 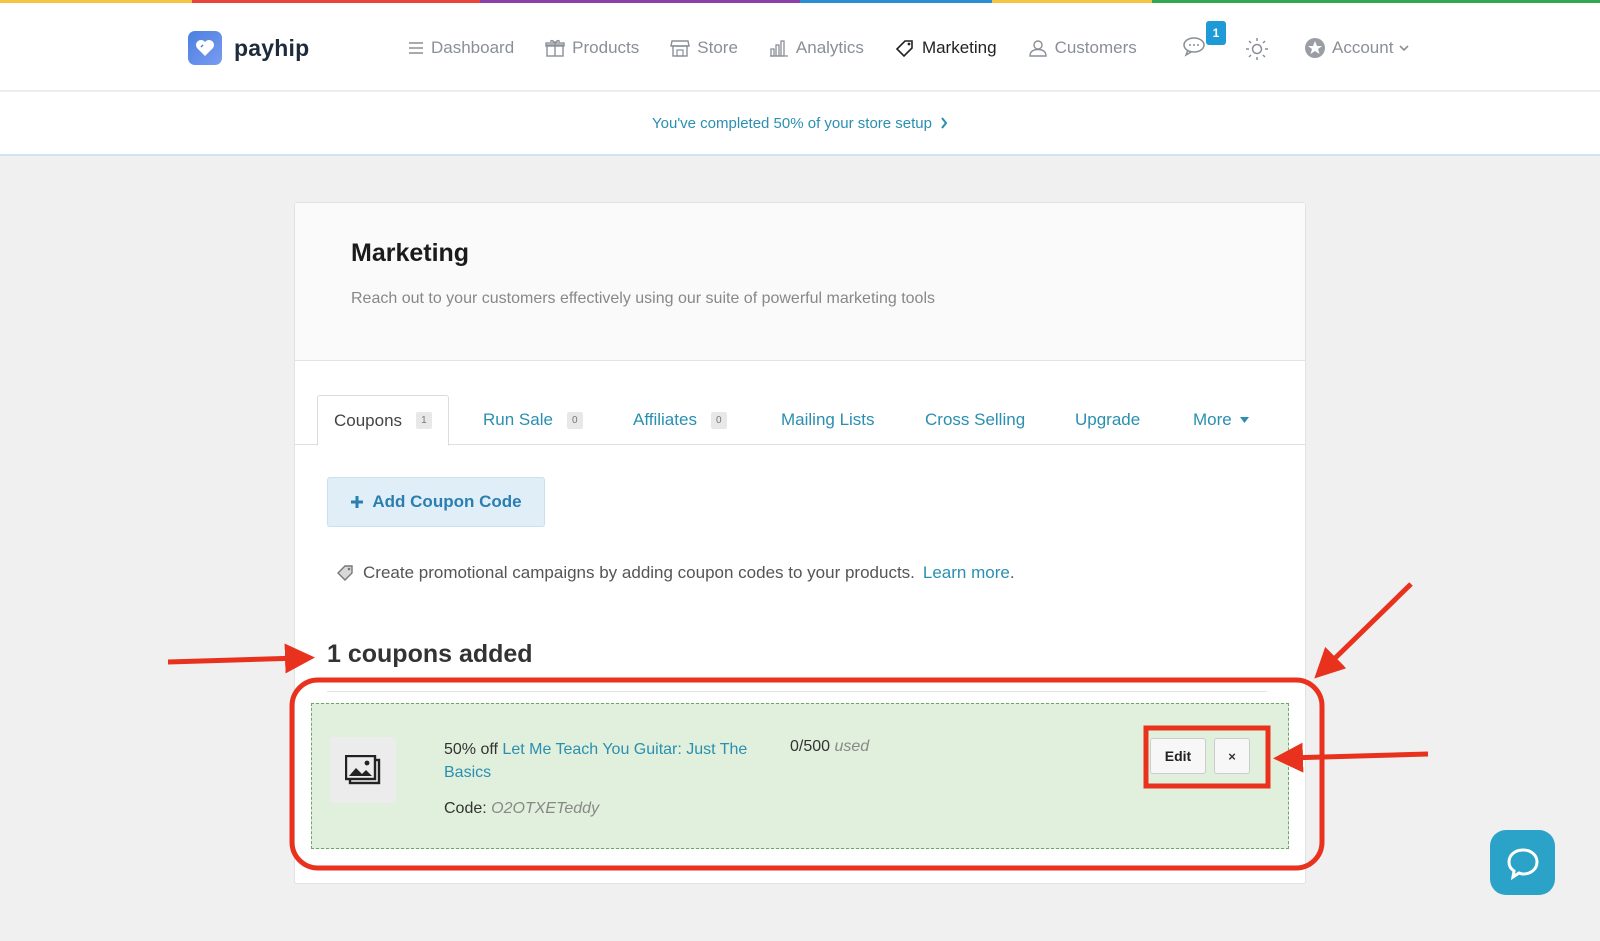 What do you see at coordinates (518, 419) in the screenshot?
I see `tab-run-sale-label: Run Sale` at bounding box center [518, 419].